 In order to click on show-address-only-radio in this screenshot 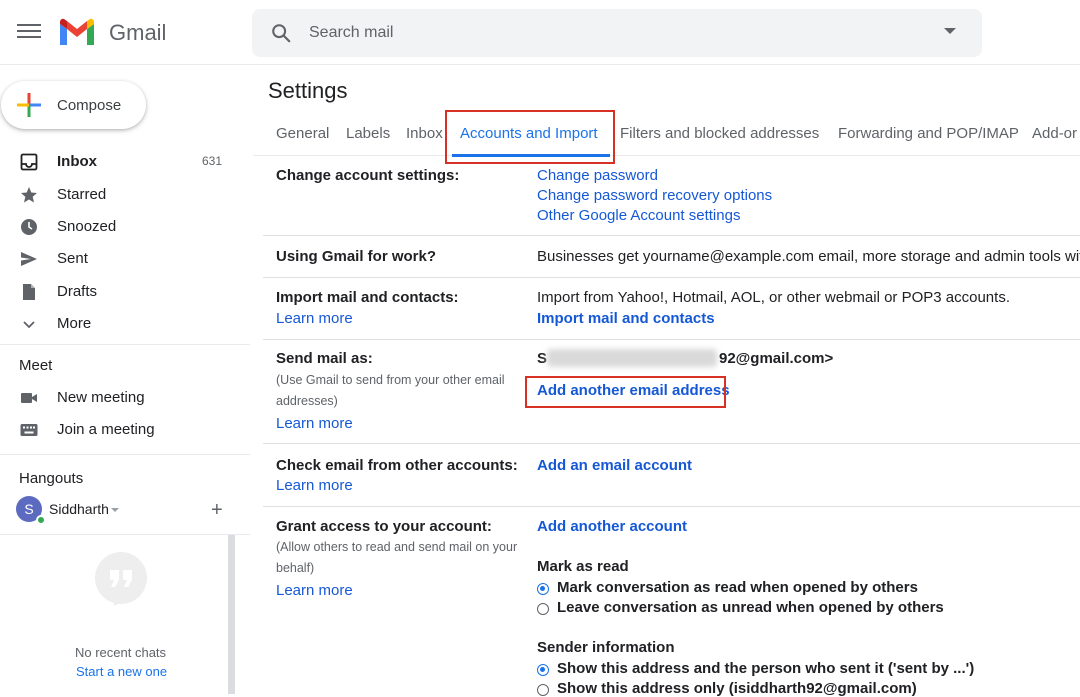, I will do `click(543, 690)`.